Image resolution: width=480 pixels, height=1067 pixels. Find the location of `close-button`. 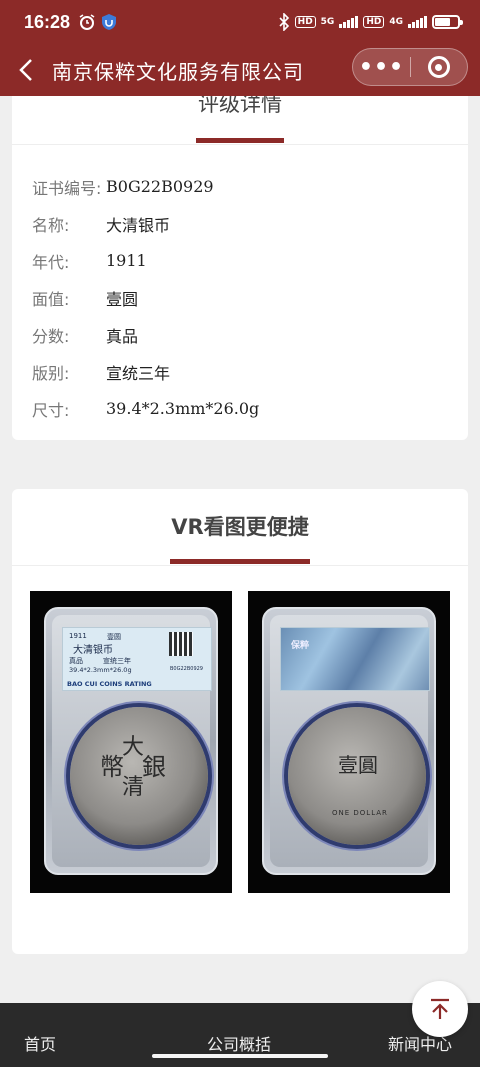

close-button is located at coordinates (439, 67).